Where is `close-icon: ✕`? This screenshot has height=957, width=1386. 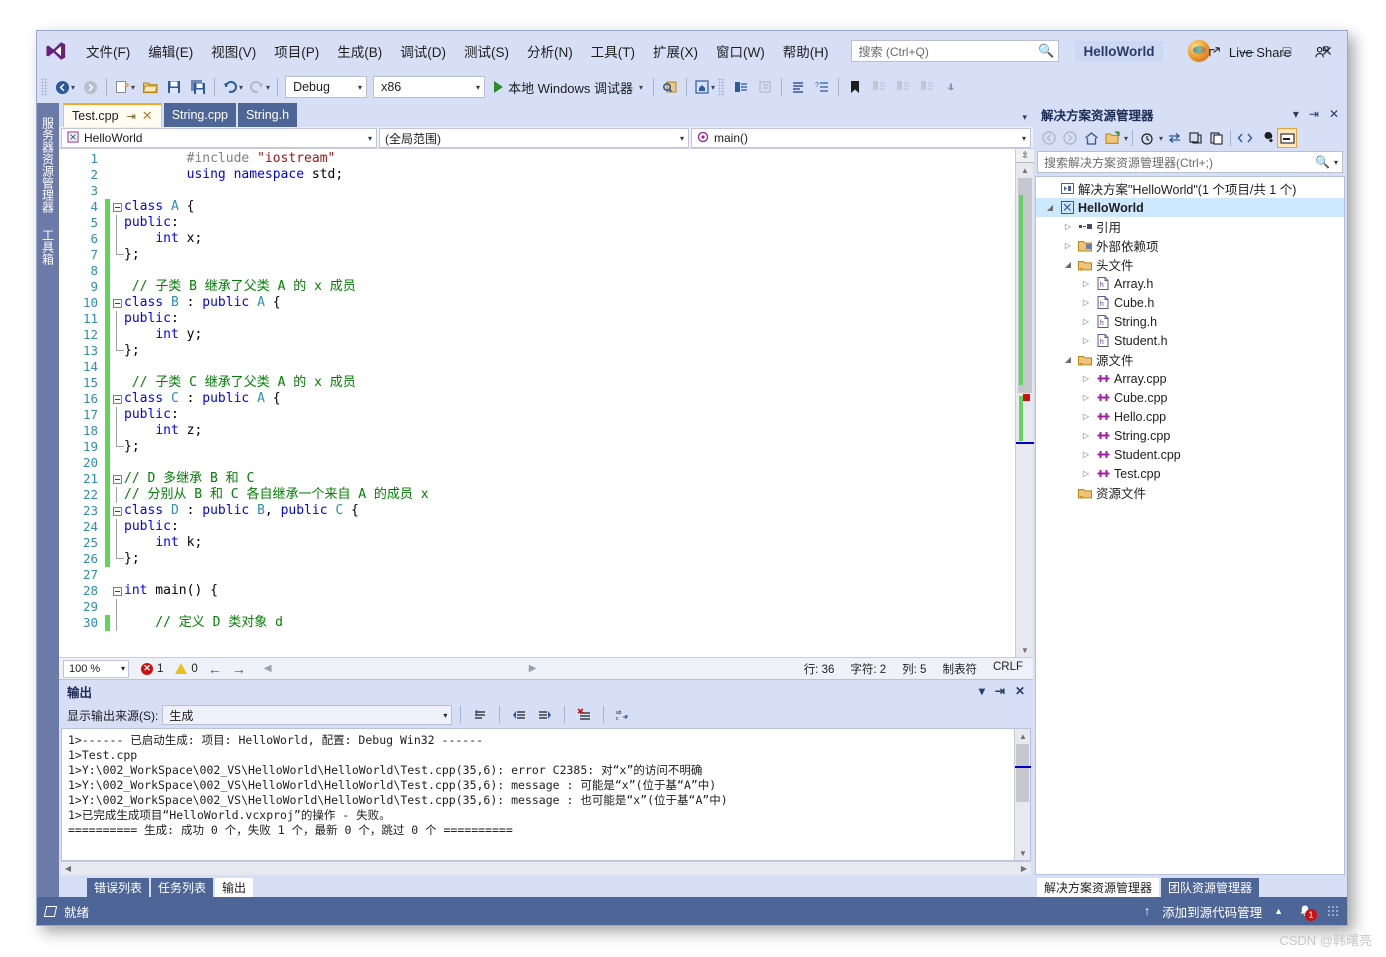
close-icon: ✕ is located at coordinates (147, 116).